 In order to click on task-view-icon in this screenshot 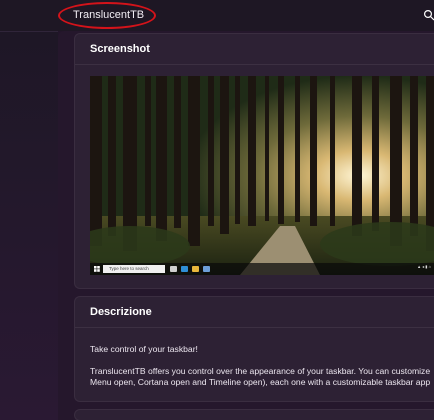, I will do `click(173, 269)`.